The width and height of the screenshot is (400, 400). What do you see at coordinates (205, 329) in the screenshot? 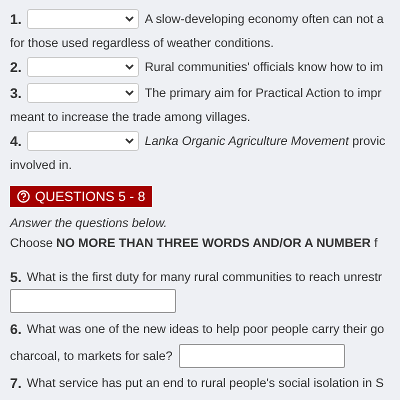
I see `question-text: What was one of the new ideas to help poor people carry their go` at bounding box center [205, 329].